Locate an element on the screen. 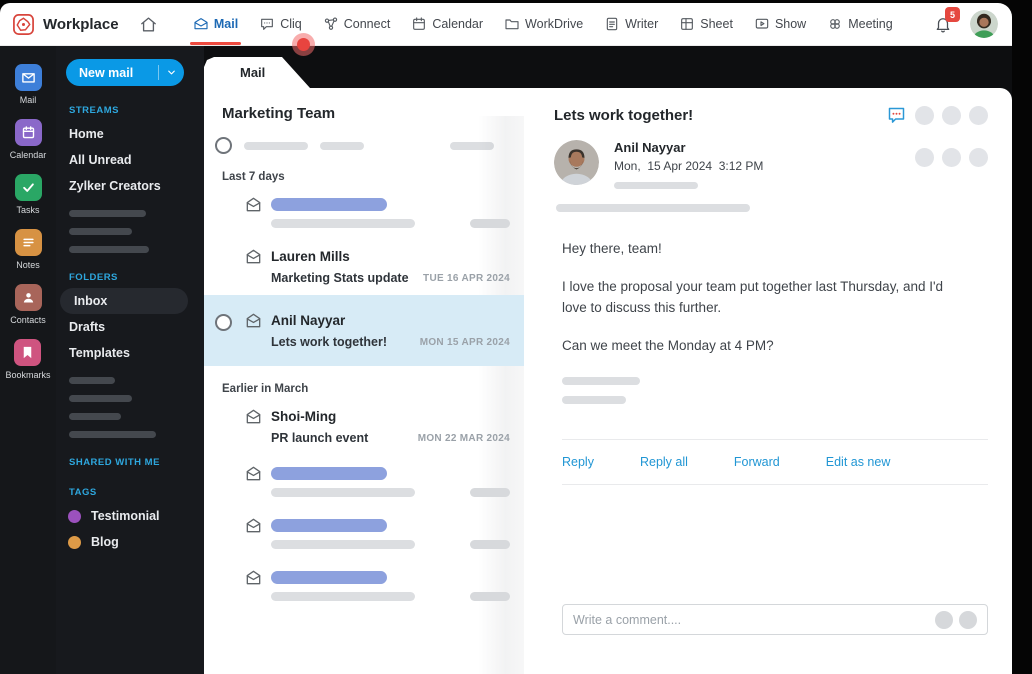 Image resolution: width=1032 pixels, height=674 pixels. signature-placeholder is located at coordinates (775, 390).